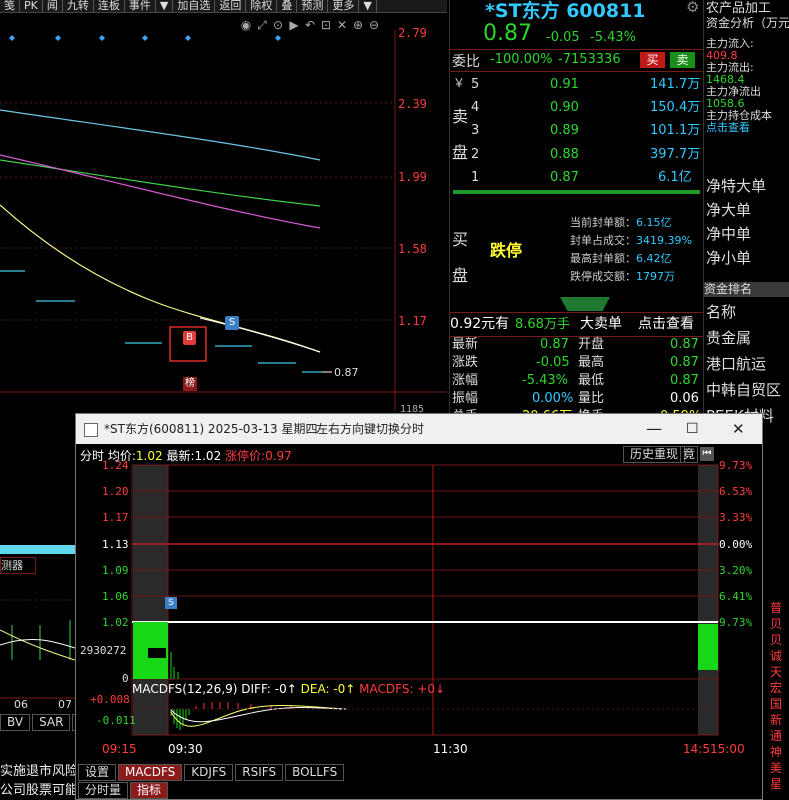 The height and width of the screenshot is (800, 789). What do you see at coordinates (115, 465) in the screenshot?
I see `y-axis-label: 1.24` at bounding box center [115, 465].